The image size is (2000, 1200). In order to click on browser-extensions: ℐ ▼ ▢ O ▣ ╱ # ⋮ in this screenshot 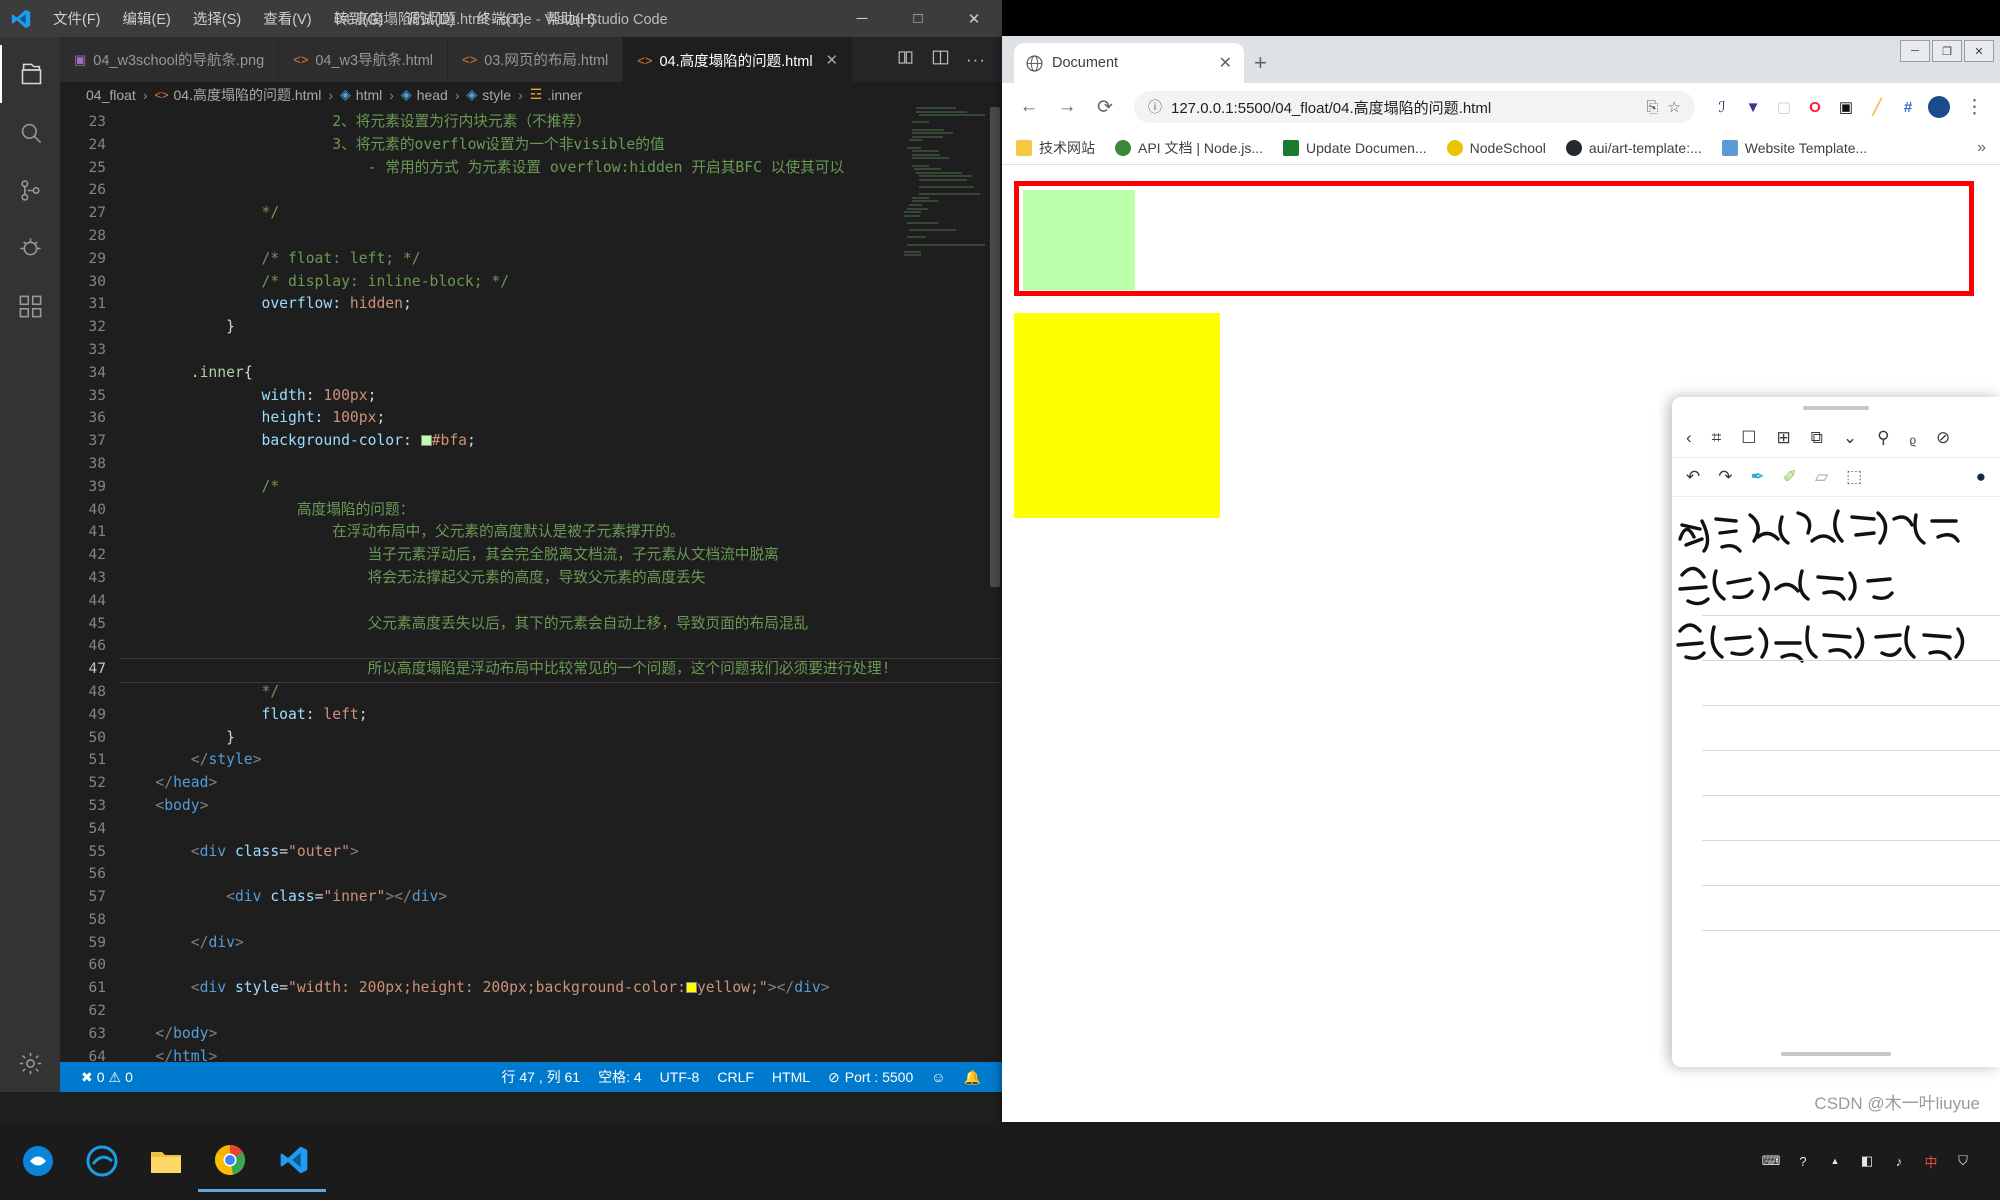, I will do `click(1848, 107)`.